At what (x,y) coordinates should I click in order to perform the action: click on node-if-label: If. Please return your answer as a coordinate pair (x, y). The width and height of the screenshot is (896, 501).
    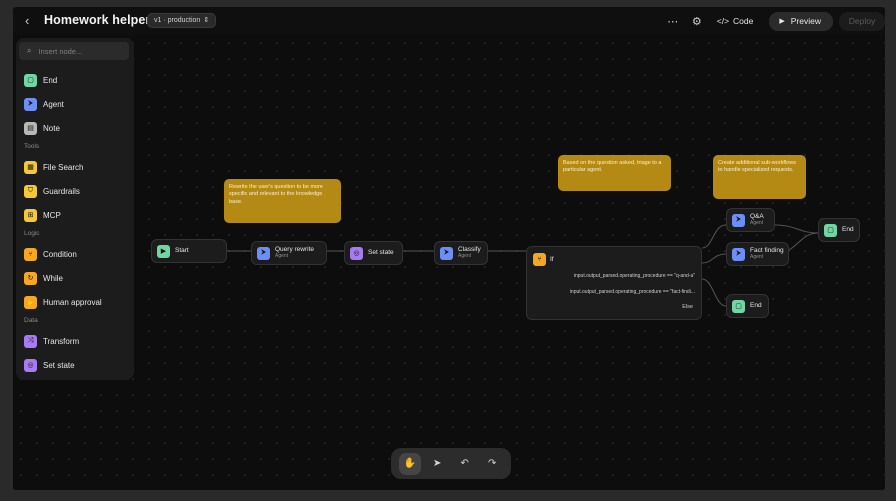
    Looking at the image, I should click on (552, 259).